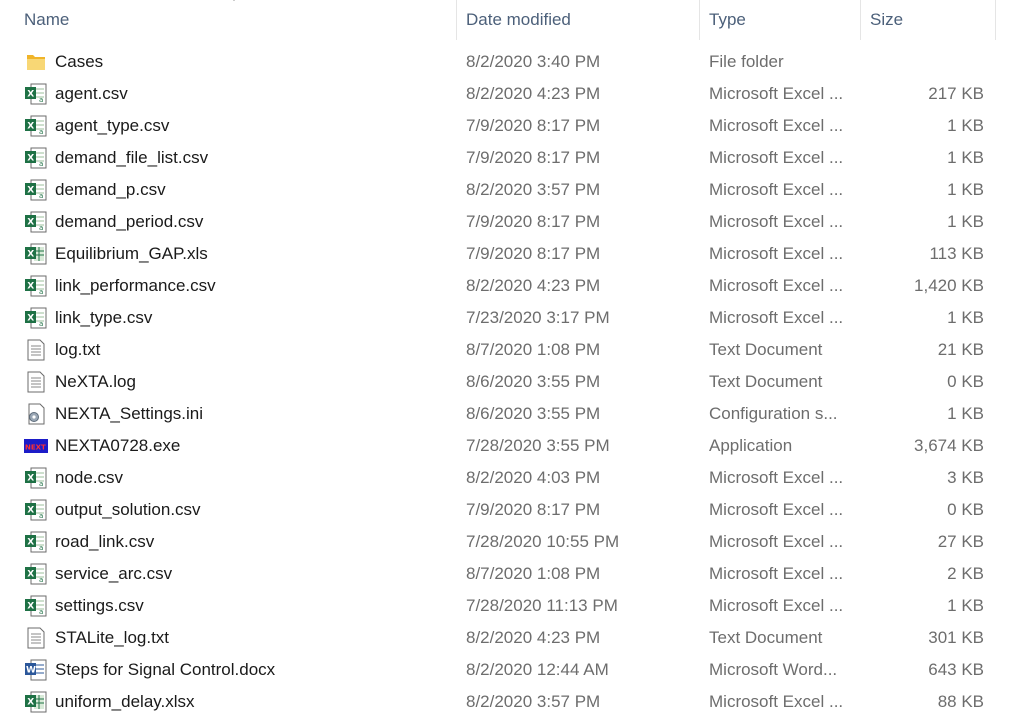 The image size is (1035, 724). Describe the element at coordinates (956, 637) in the screenshot. I see `file-size: 301 KB` at that location.